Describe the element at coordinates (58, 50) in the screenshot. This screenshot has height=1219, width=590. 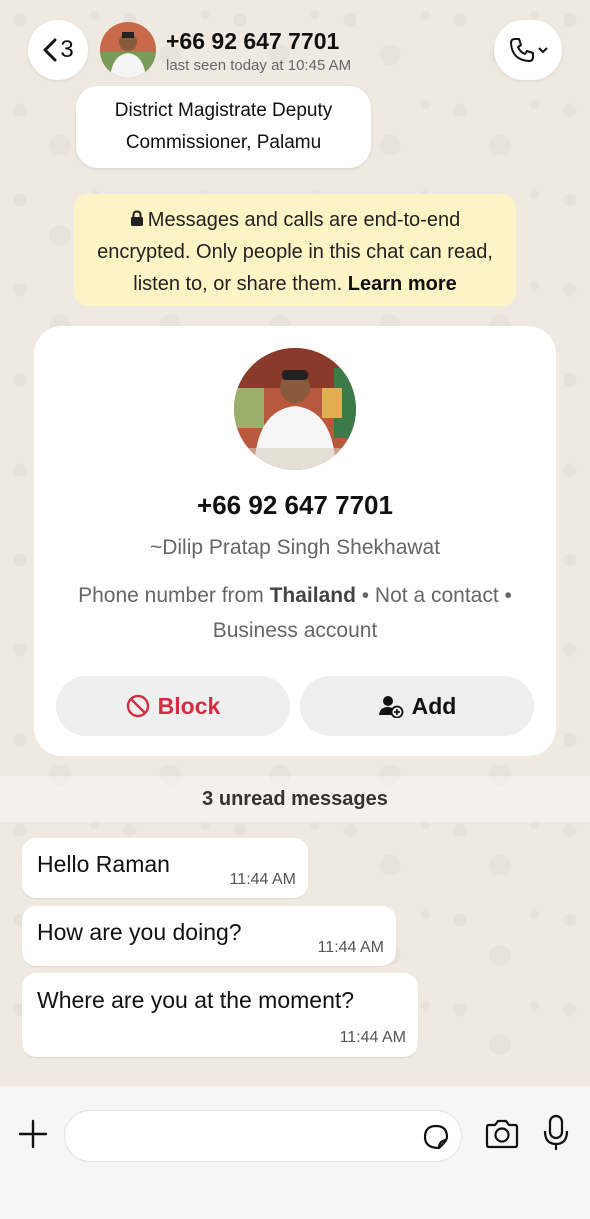
I see `back-button: 3` at that location.